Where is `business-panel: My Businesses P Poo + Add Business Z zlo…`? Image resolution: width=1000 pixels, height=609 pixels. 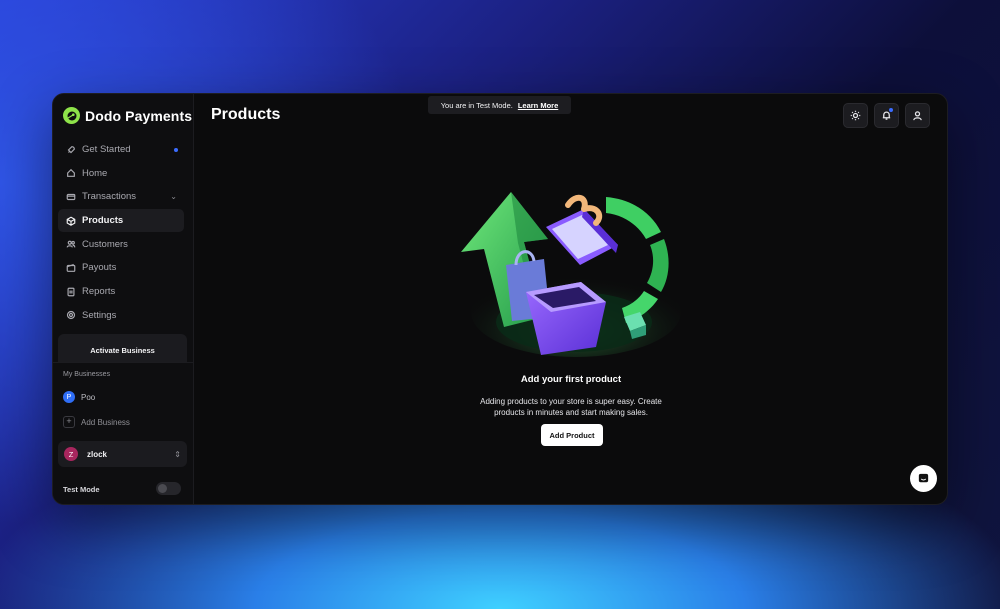 business-panel: My Businesses P Poo + Add Business Z zlo… is located at coordinates (123, 433).